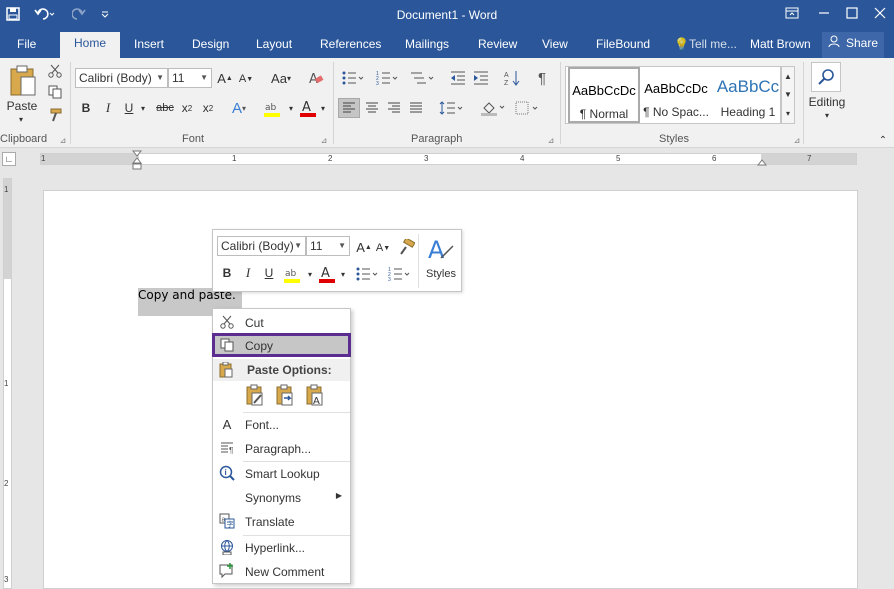 This screenshot has height=589, width=894. I want to click on mini-bold-icon: B, so click(227, 273).